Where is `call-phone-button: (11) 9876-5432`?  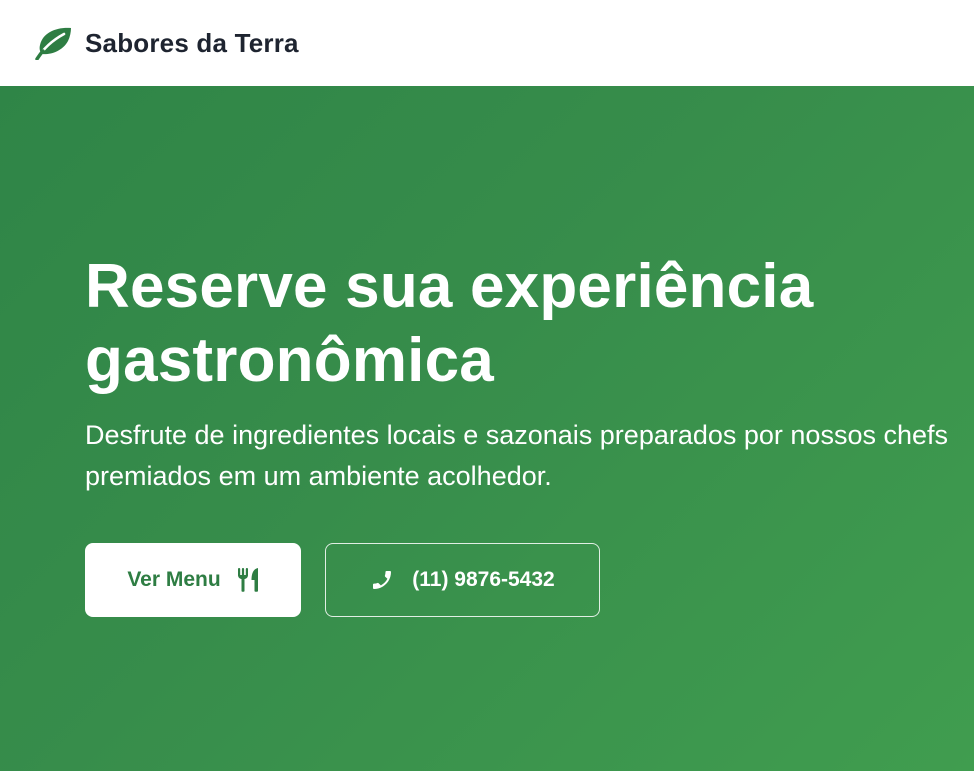 call-phone-button: (11) 9876-5432 is located at coordinates (462, 580).